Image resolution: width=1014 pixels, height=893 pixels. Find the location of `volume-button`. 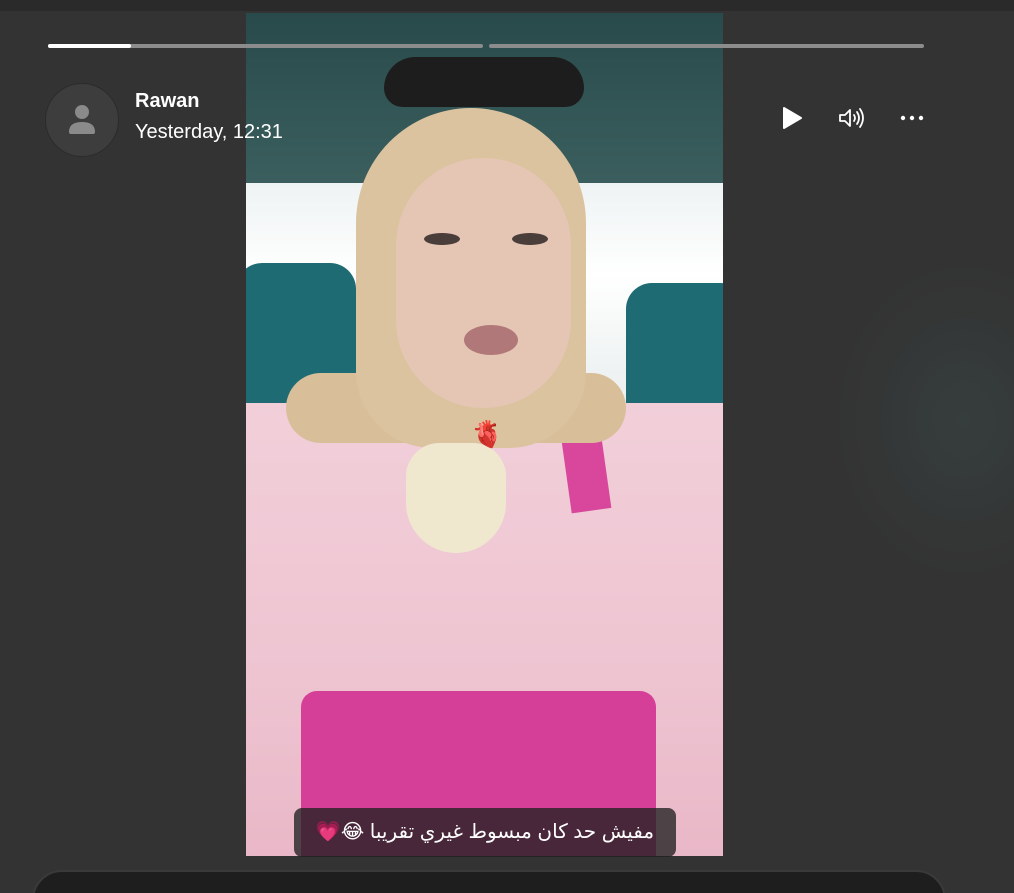

volume-button is located at coordinates (851, 118).